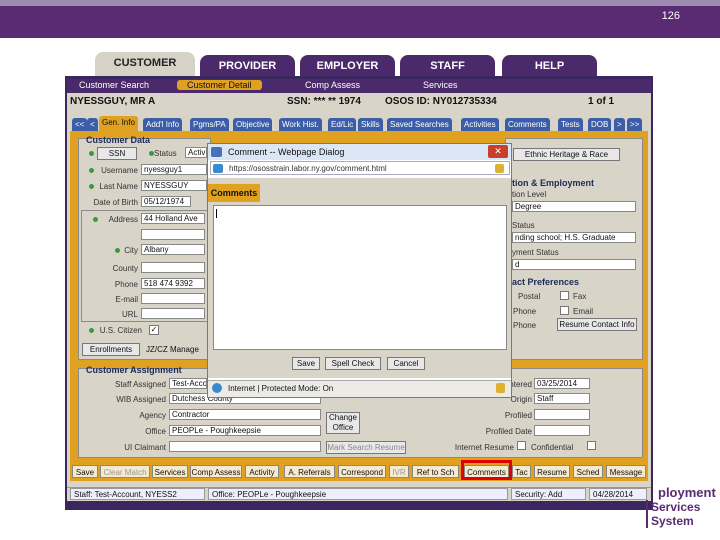 This screenshot has width=720, height=540. Describe the element at coordinates (92, 125) in the screenshot. I see `subtab-prev: <` at that location.